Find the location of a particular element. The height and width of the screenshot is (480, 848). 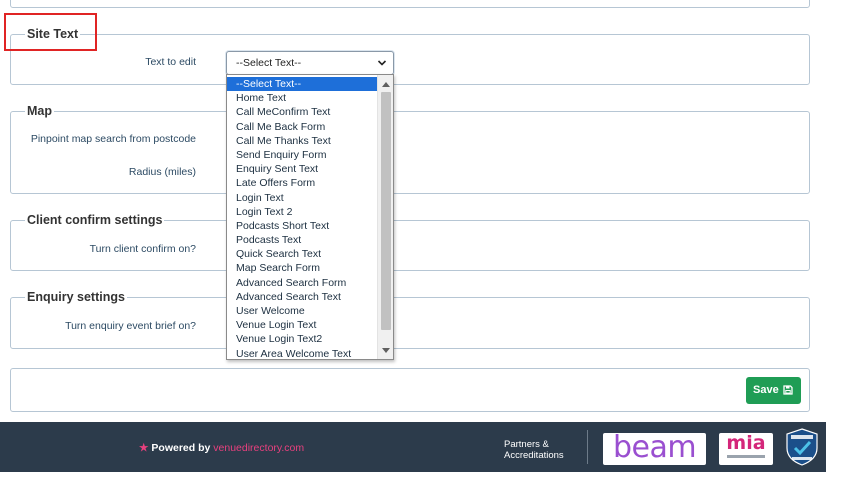

dropdown-option: Home Text is located at coordinates (302, 98).